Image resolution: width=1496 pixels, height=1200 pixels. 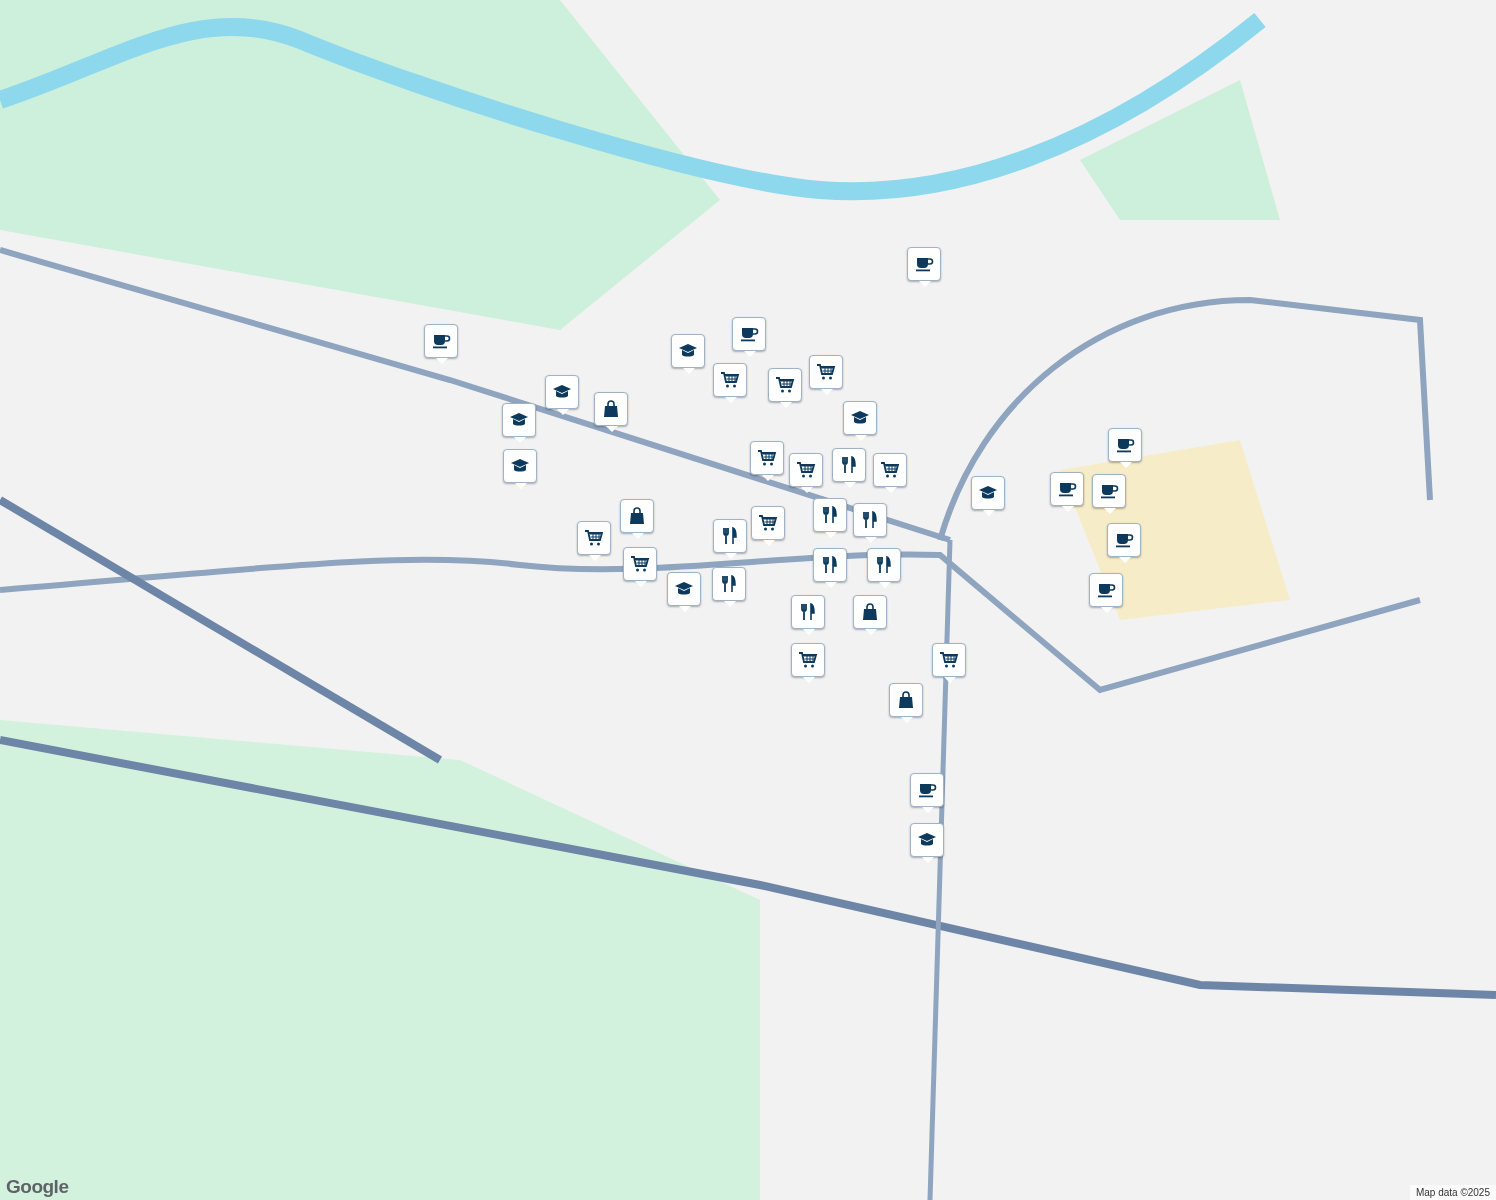 What do you see at coordinates (37, 1187) in the screenshot?
I see `logo: Google` at bounding box center [37, 1187].